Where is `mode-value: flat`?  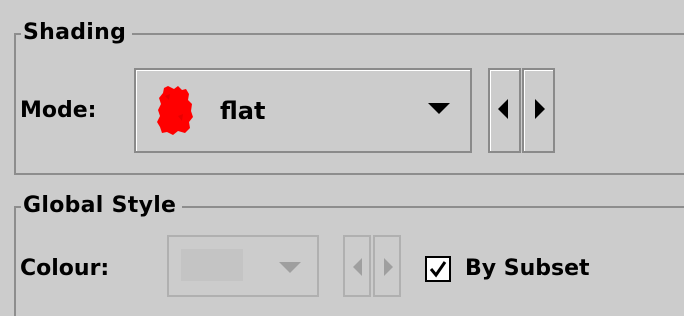
mode-value: flat is located at coordinates (243, 111).